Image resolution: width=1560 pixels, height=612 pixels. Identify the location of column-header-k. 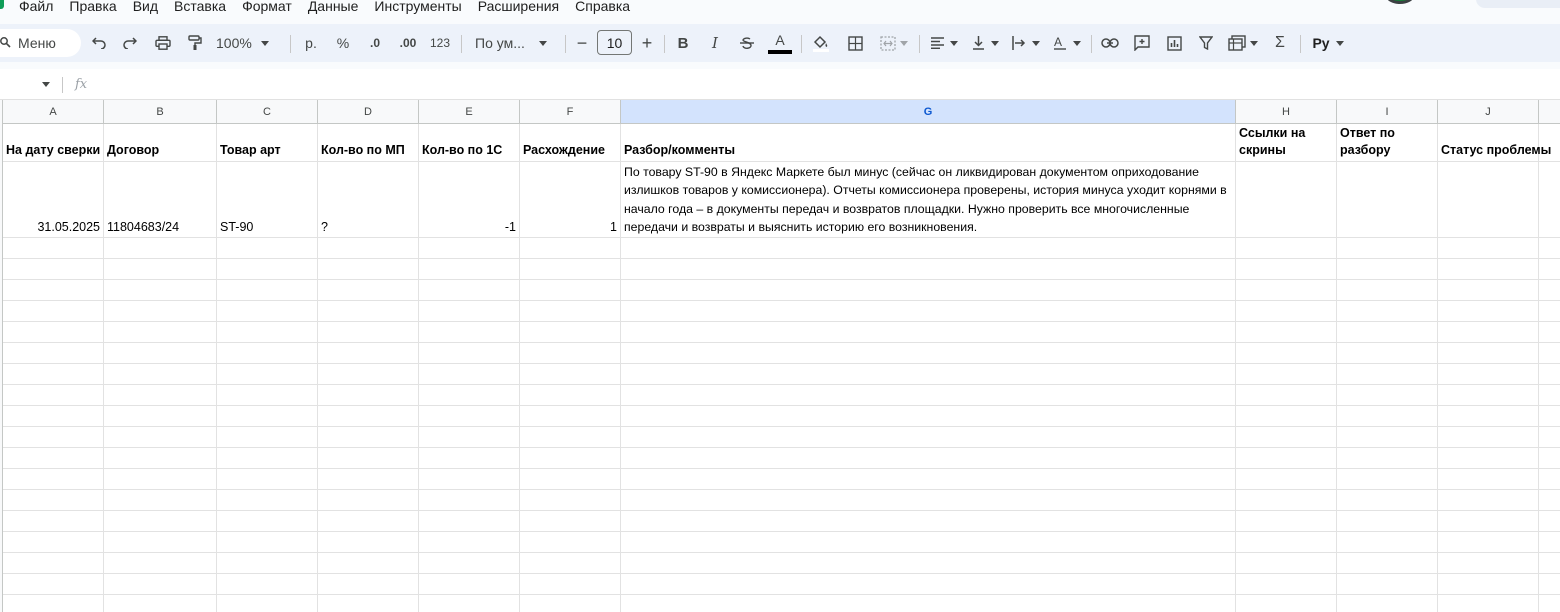
(1549, 111).